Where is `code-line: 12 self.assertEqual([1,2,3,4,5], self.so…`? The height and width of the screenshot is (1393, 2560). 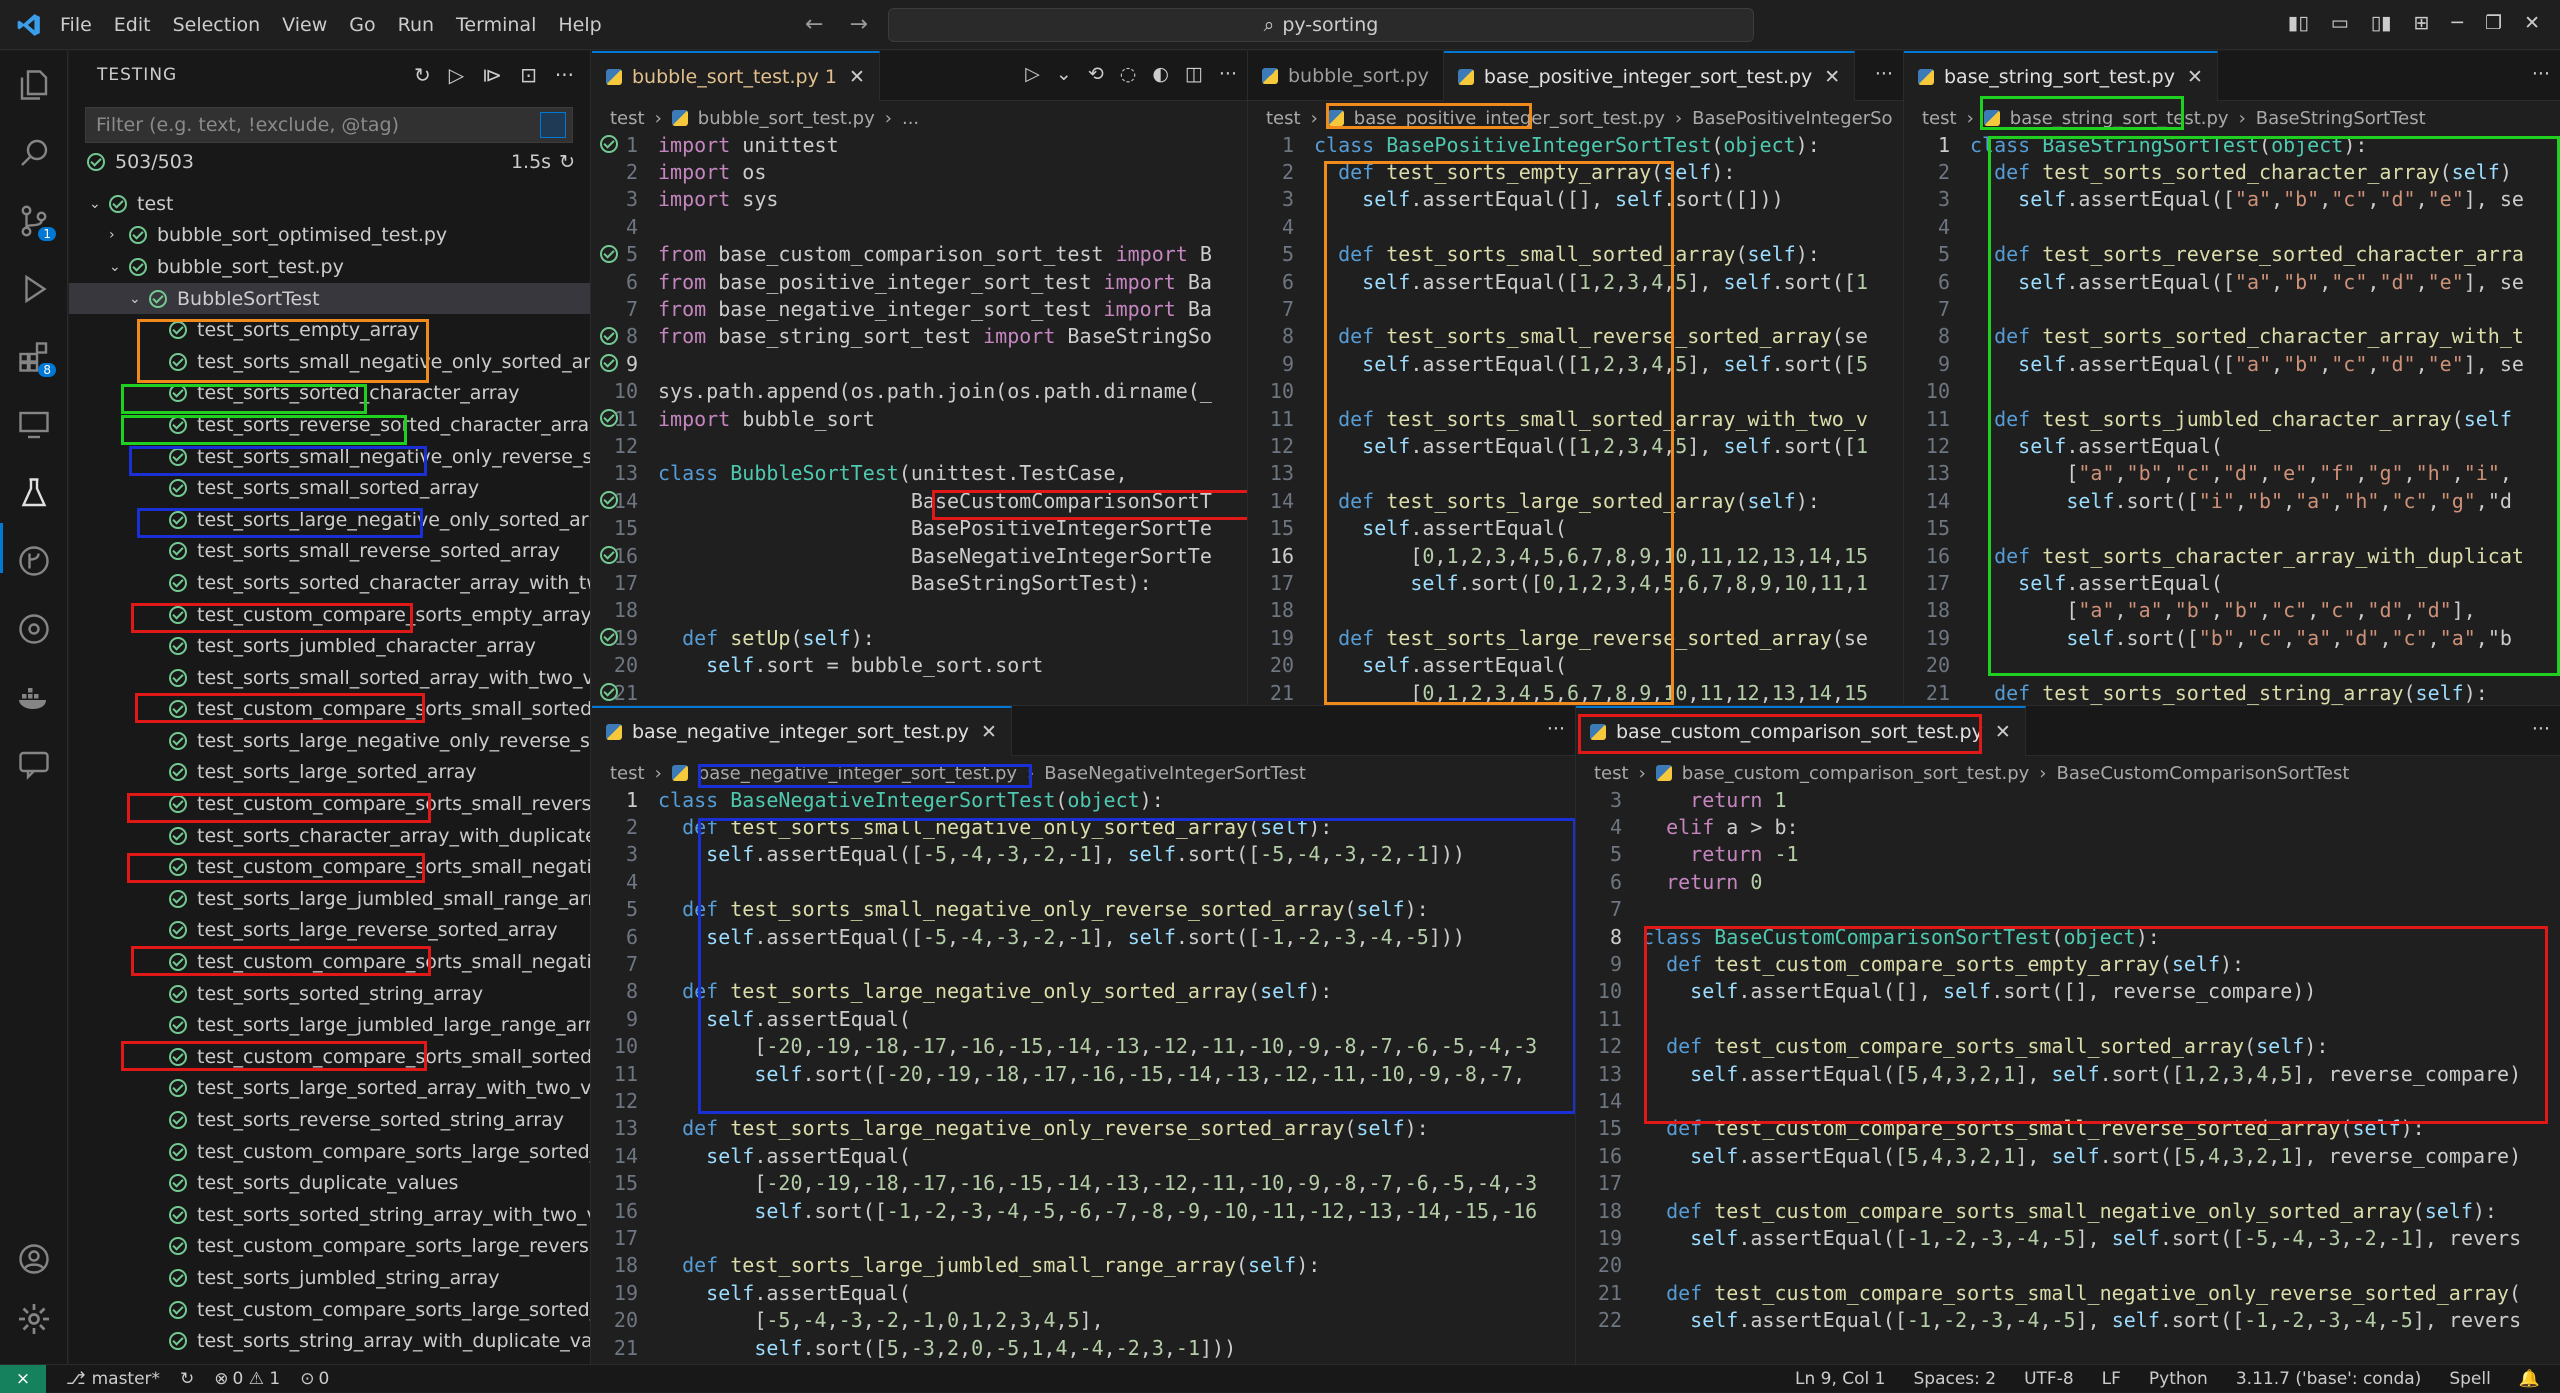 code-line: 12 self.assertEqual([1,2,3,4,5], self.so… is located at coordinates (1575, 445).